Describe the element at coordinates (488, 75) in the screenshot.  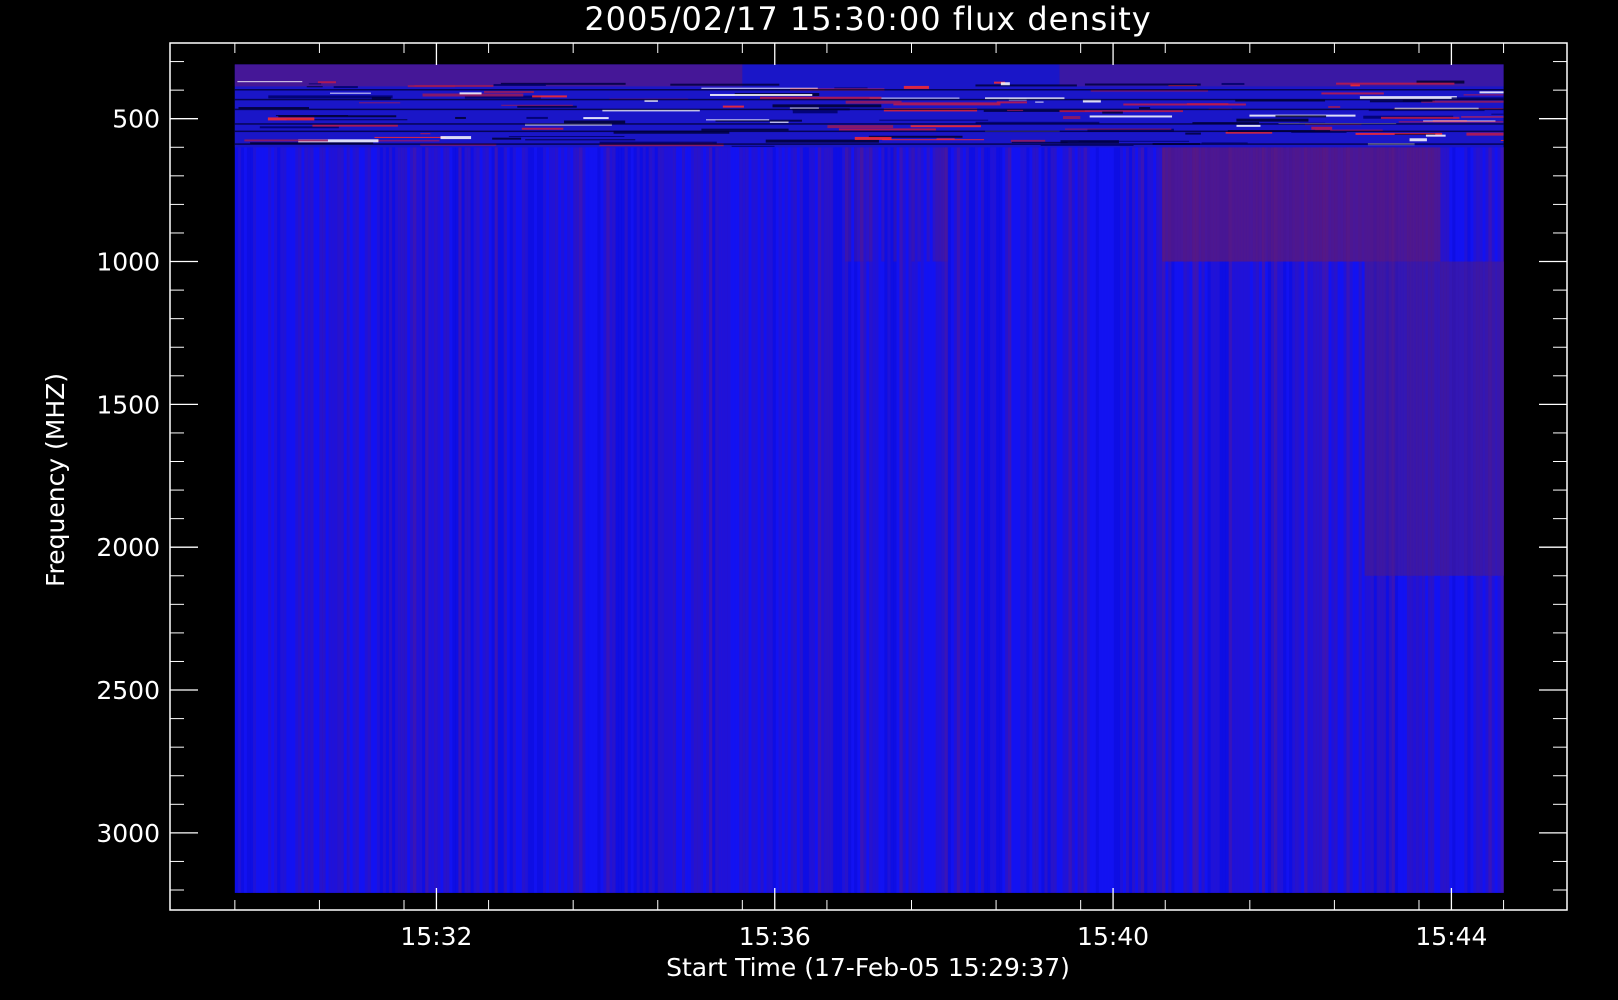
I see `heatmap-noise-band` at that location.